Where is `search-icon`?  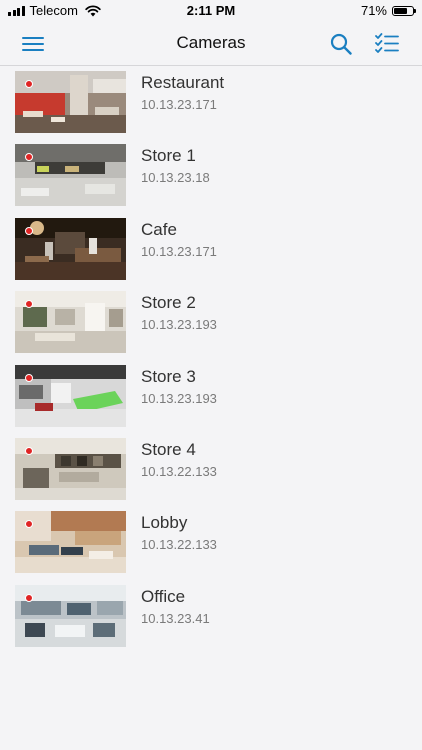 search-icon is located at coordinates (341, 44).